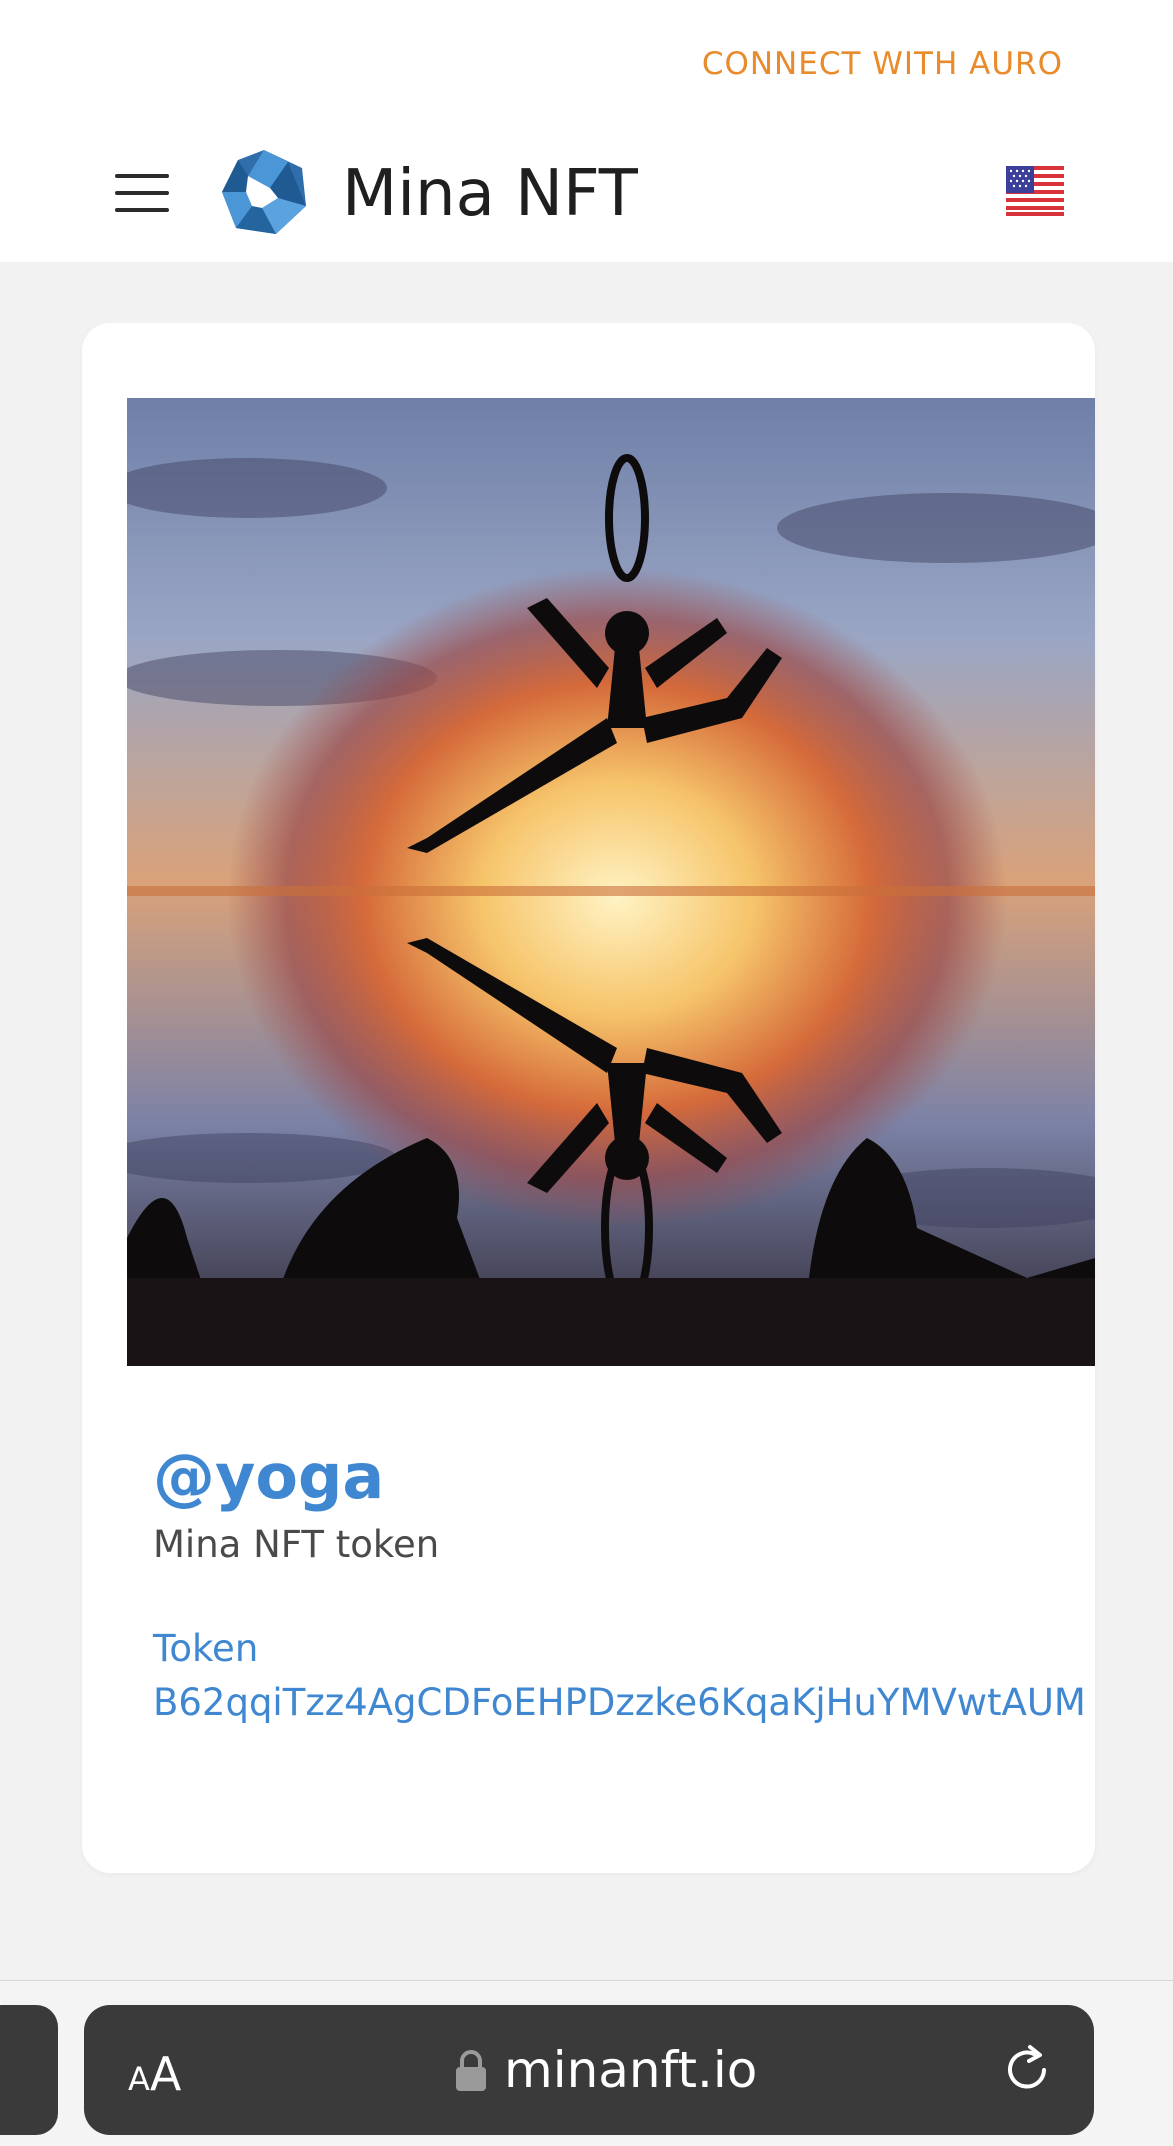  I want to click on browser-address-bar: AA minanft.io, so click(589, 2070).